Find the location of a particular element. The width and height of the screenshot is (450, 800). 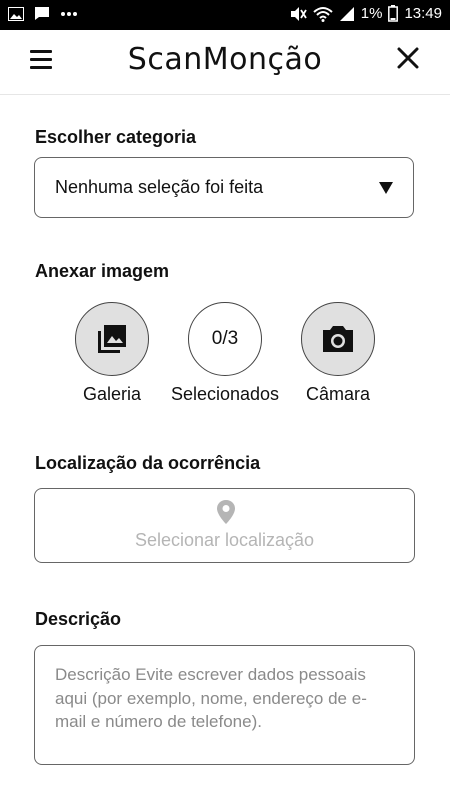

app-bar: ScanMonção is located at coordinates (225, 62).